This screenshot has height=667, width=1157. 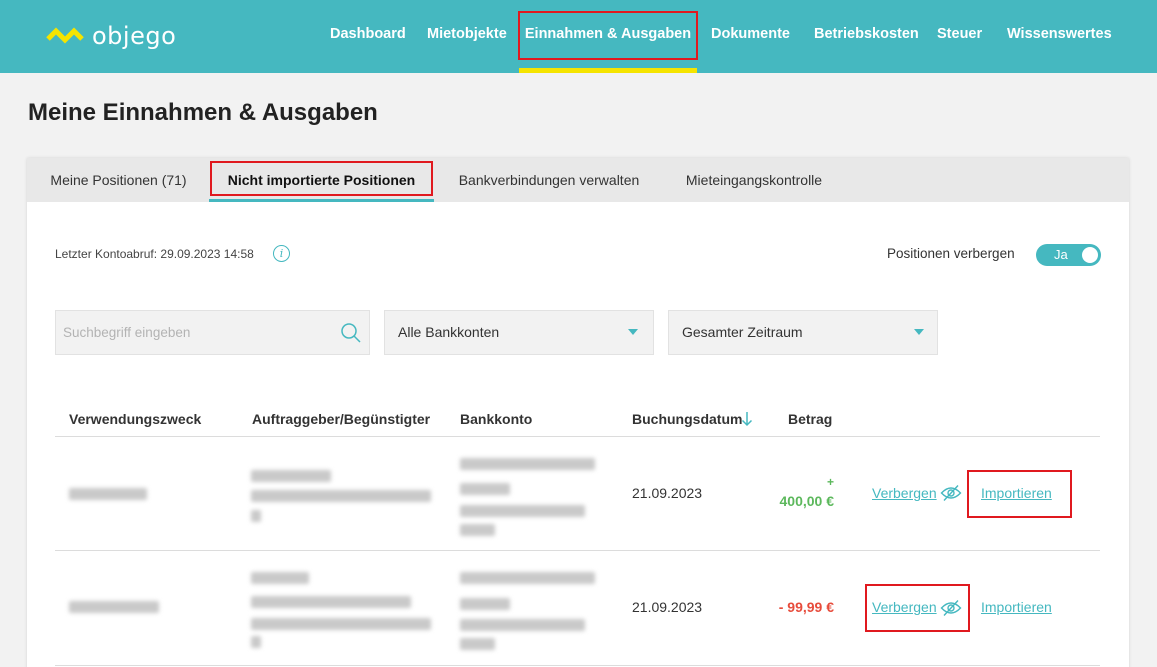 What do you see at coordinates (118, 180) in the screenshot?
I see `tab-meine-positionen: Meine Positionen (71)` at bounding box center [118, 180].